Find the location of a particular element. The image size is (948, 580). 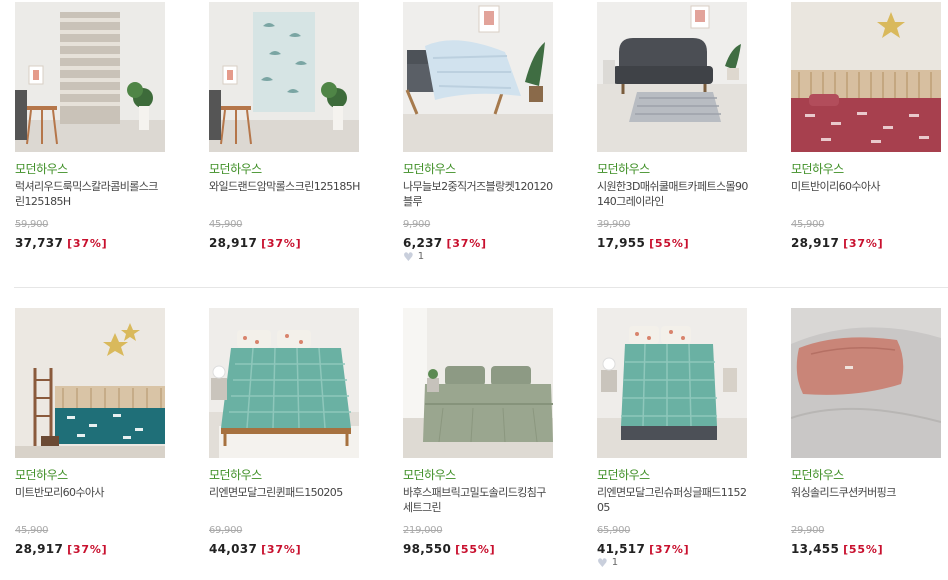

product-name: 워싱솔리드쿠션커버핑크 is located at coordinates (867, 492).